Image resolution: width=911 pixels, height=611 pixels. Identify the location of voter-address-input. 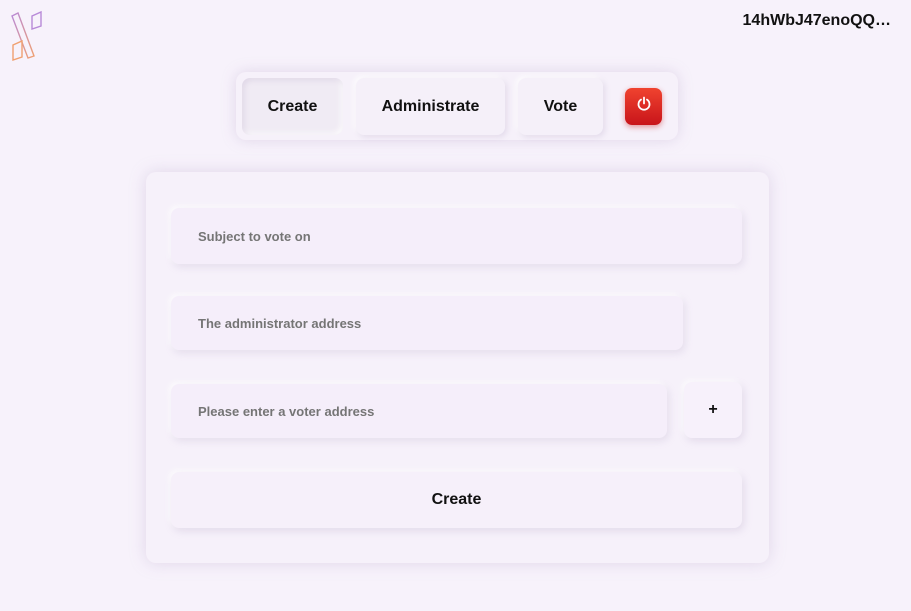
(419, 411).